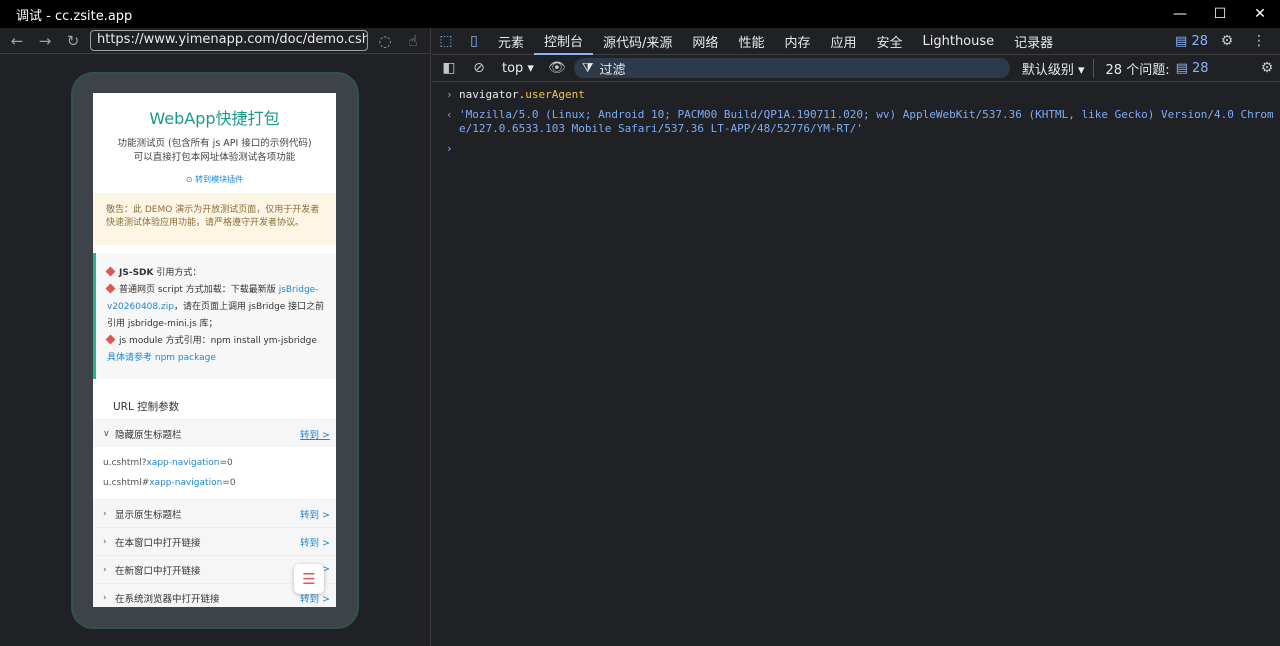 Image resolution: width=1280 pixels, height=646 pixels. I want to click on prompt-caret-icon: ›, so click(449, 148).